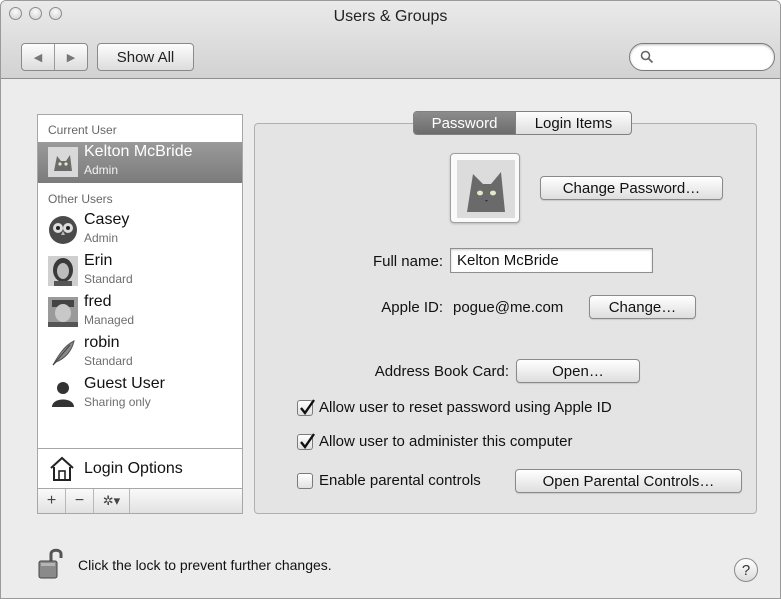  What do you see at coordinates (390, 16) in the screenshot?
I see `window-title: Users & Groups` at bounding box center [390, 16].